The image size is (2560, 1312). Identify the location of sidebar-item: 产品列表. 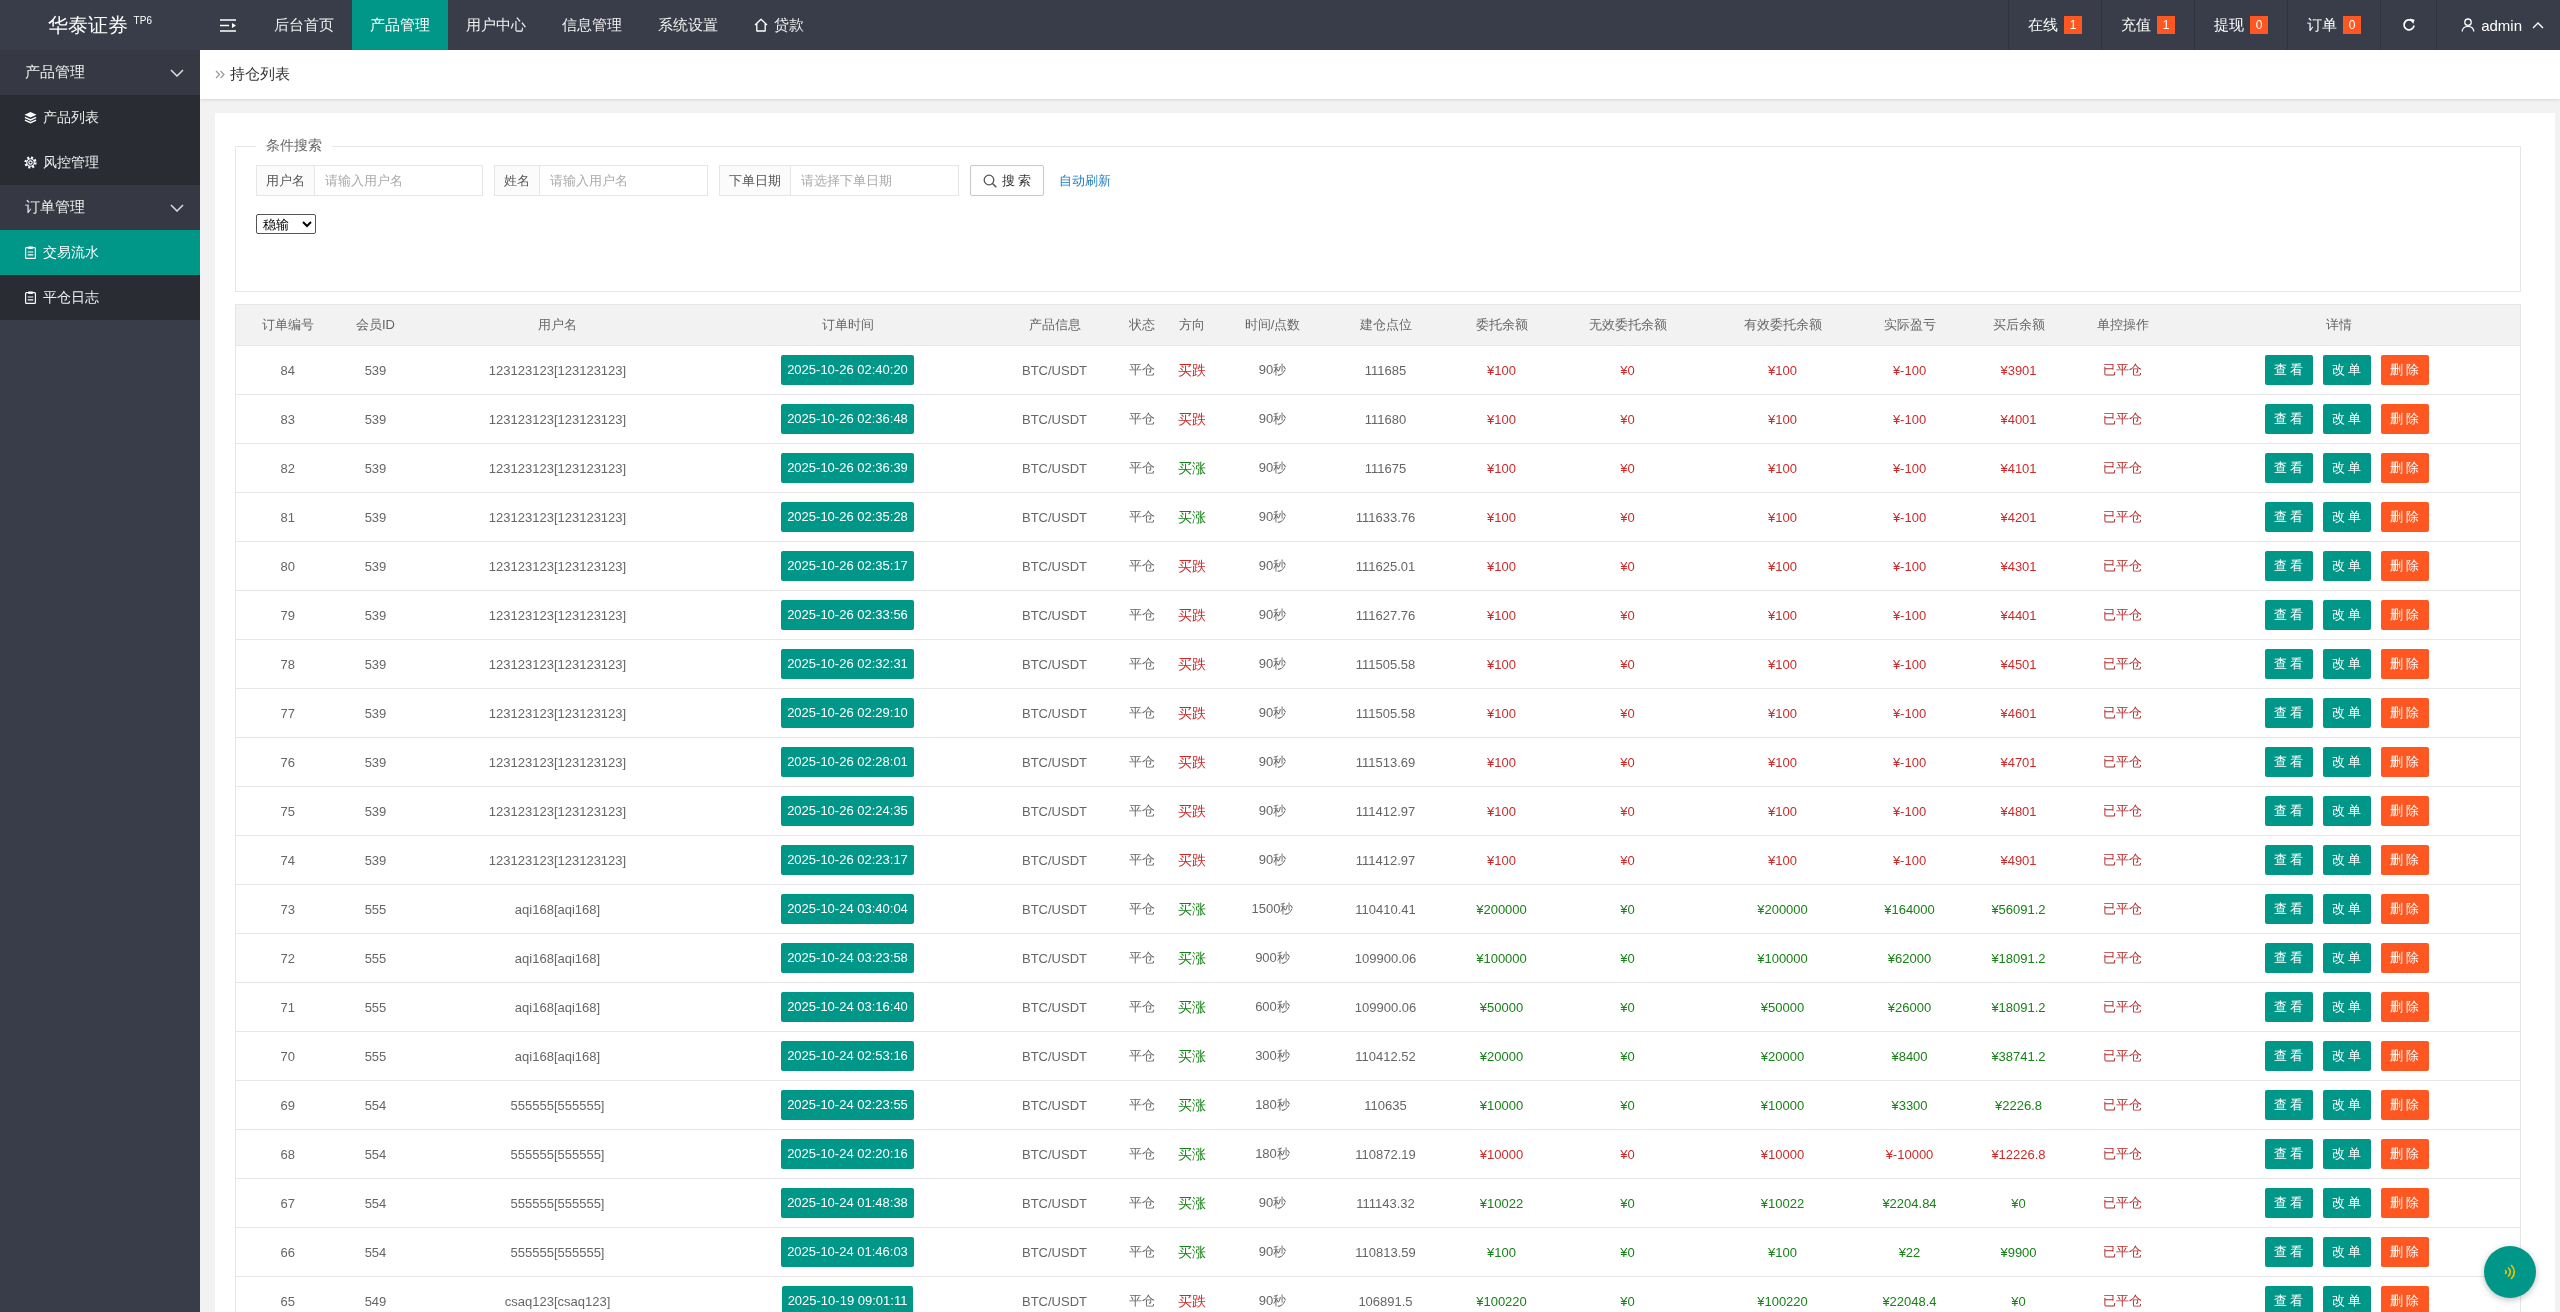
(100, 117).